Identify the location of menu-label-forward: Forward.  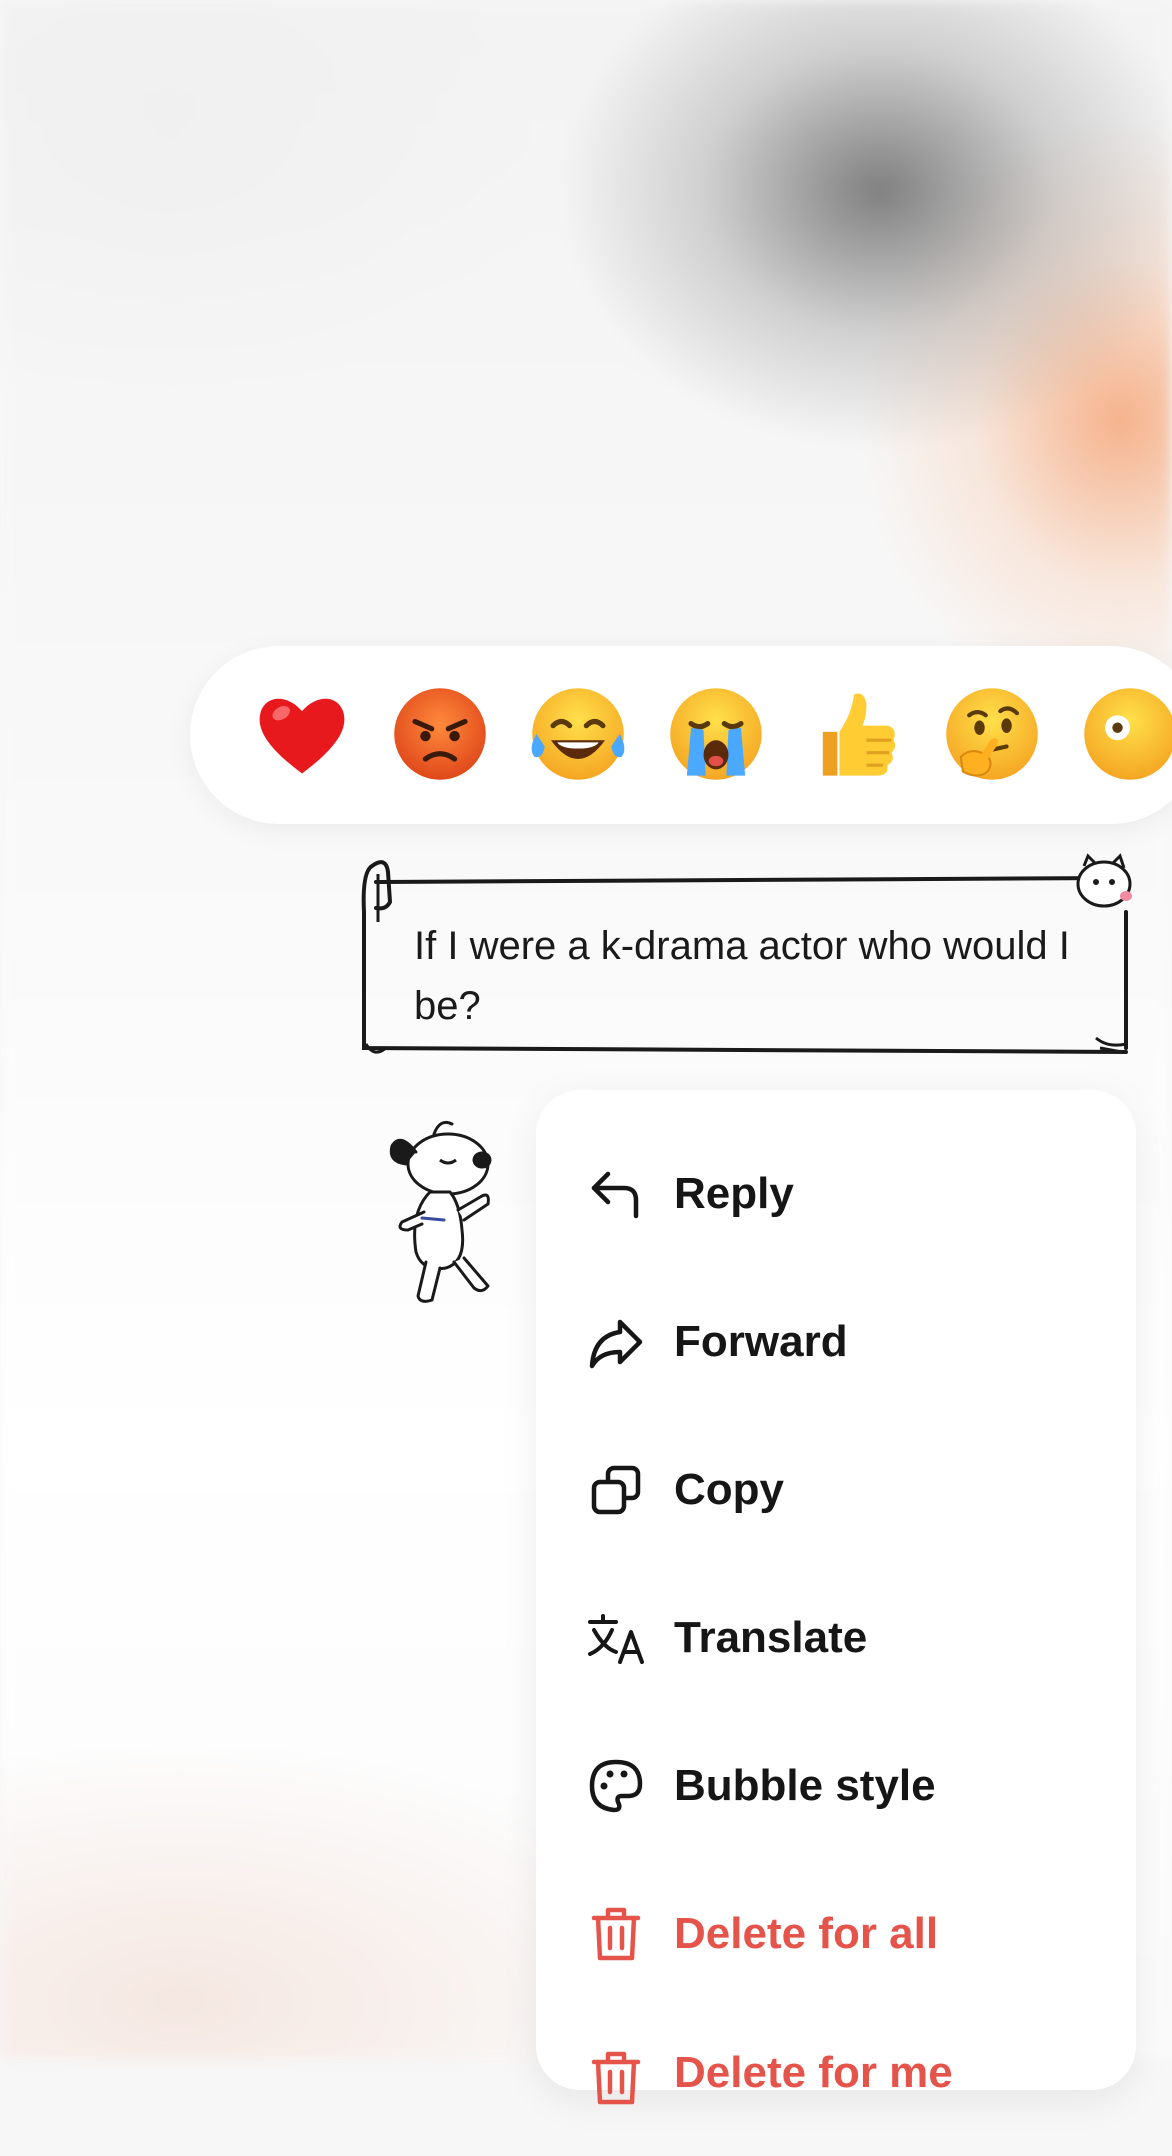
(761, 1341).